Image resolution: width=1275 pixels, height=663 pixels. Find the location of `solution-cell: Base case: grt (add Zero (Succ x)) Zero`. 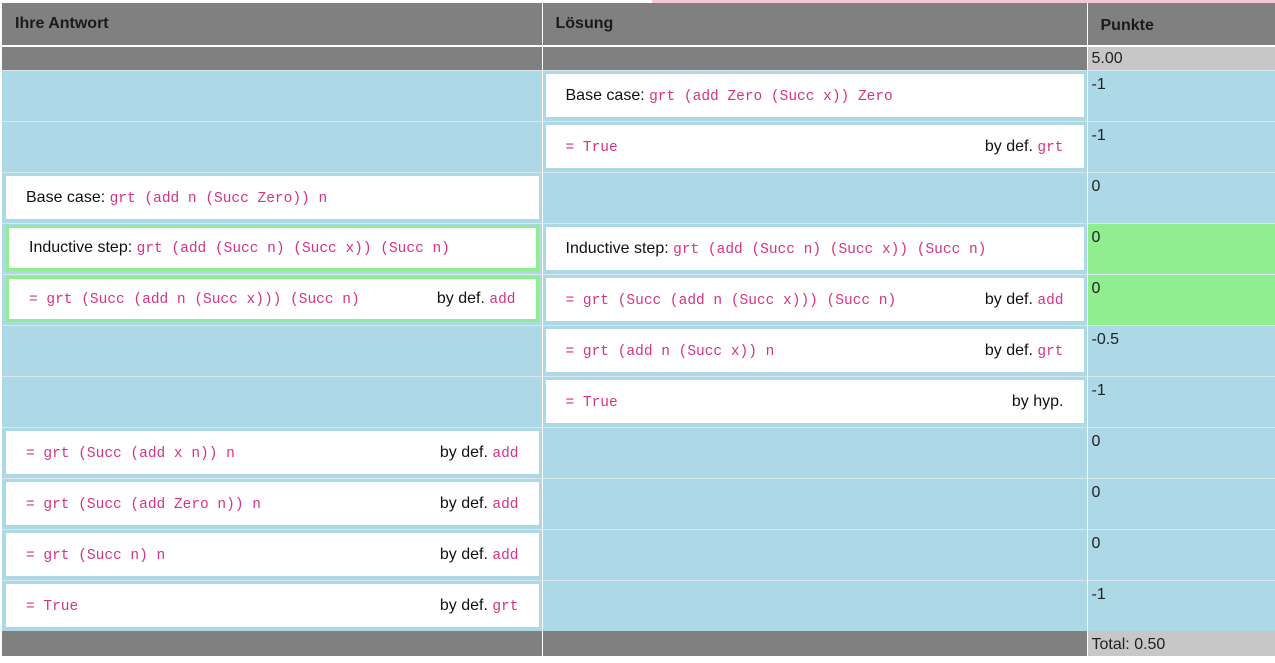

solution-cell: Base case: grt (add Zero (Succ x)) Zero is located at coordinates (815, 96).